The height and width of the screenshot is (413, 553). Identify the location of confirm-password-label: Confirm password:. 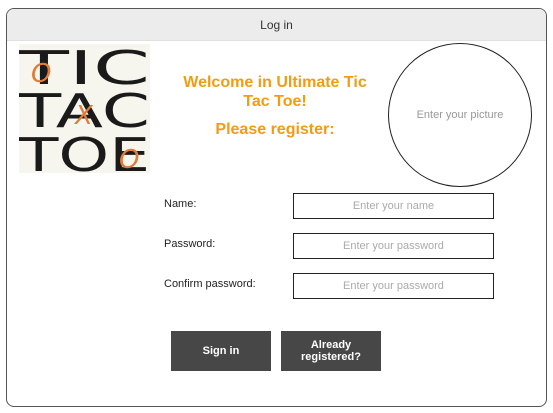
(210, 284).